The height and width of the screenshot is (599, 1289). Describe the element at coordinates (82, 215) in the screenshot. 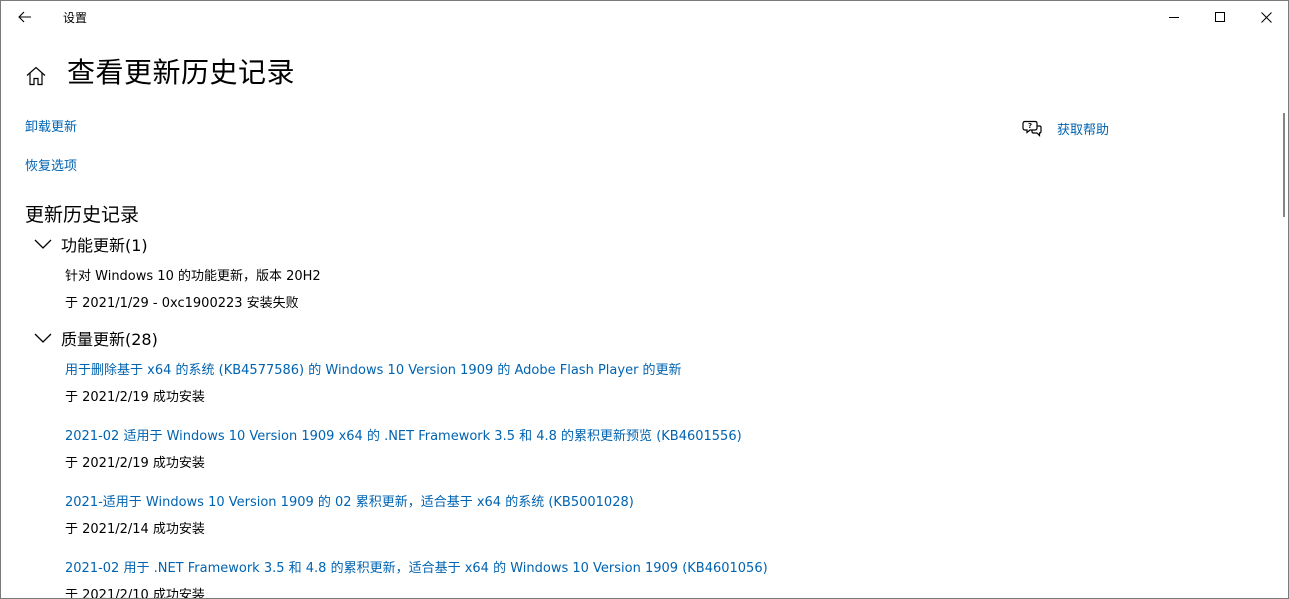

I see `update-history-heading: 更新历史记录` at that location.